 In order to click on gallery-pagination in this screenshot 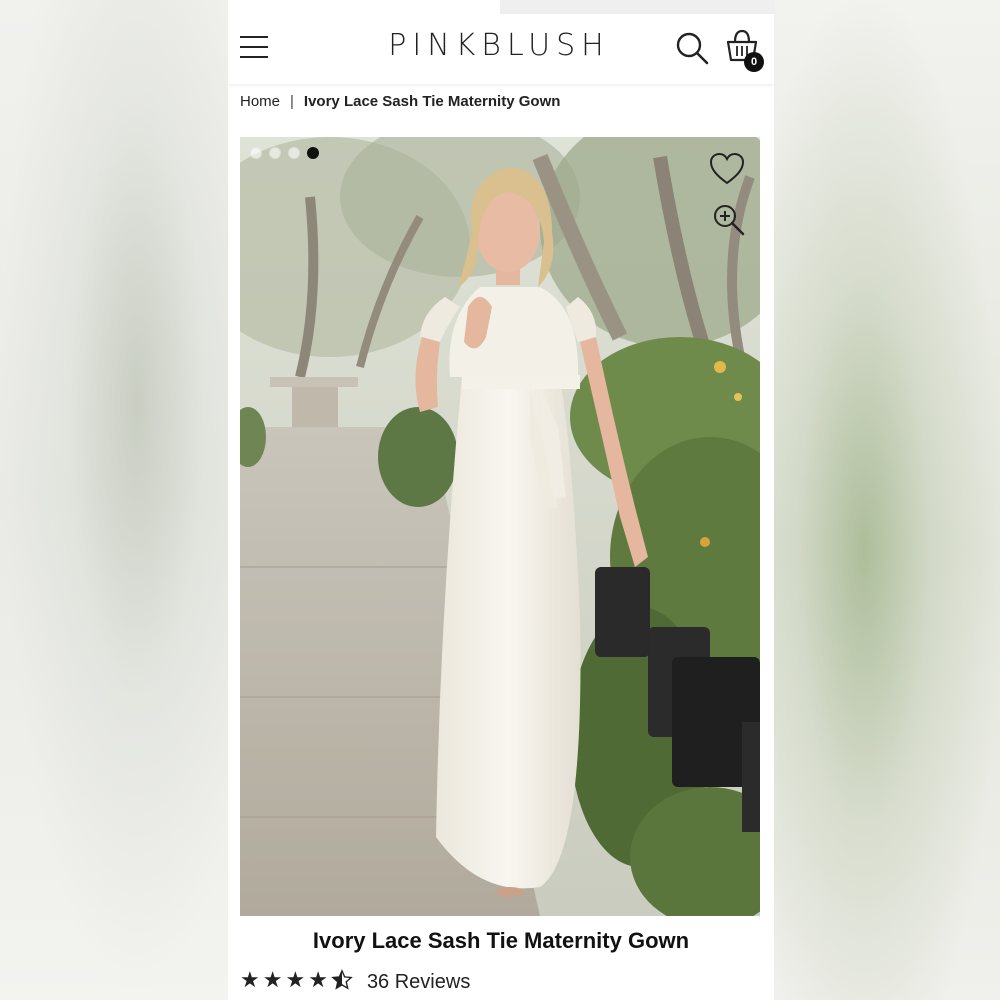, I will do `click(284, 153)`.